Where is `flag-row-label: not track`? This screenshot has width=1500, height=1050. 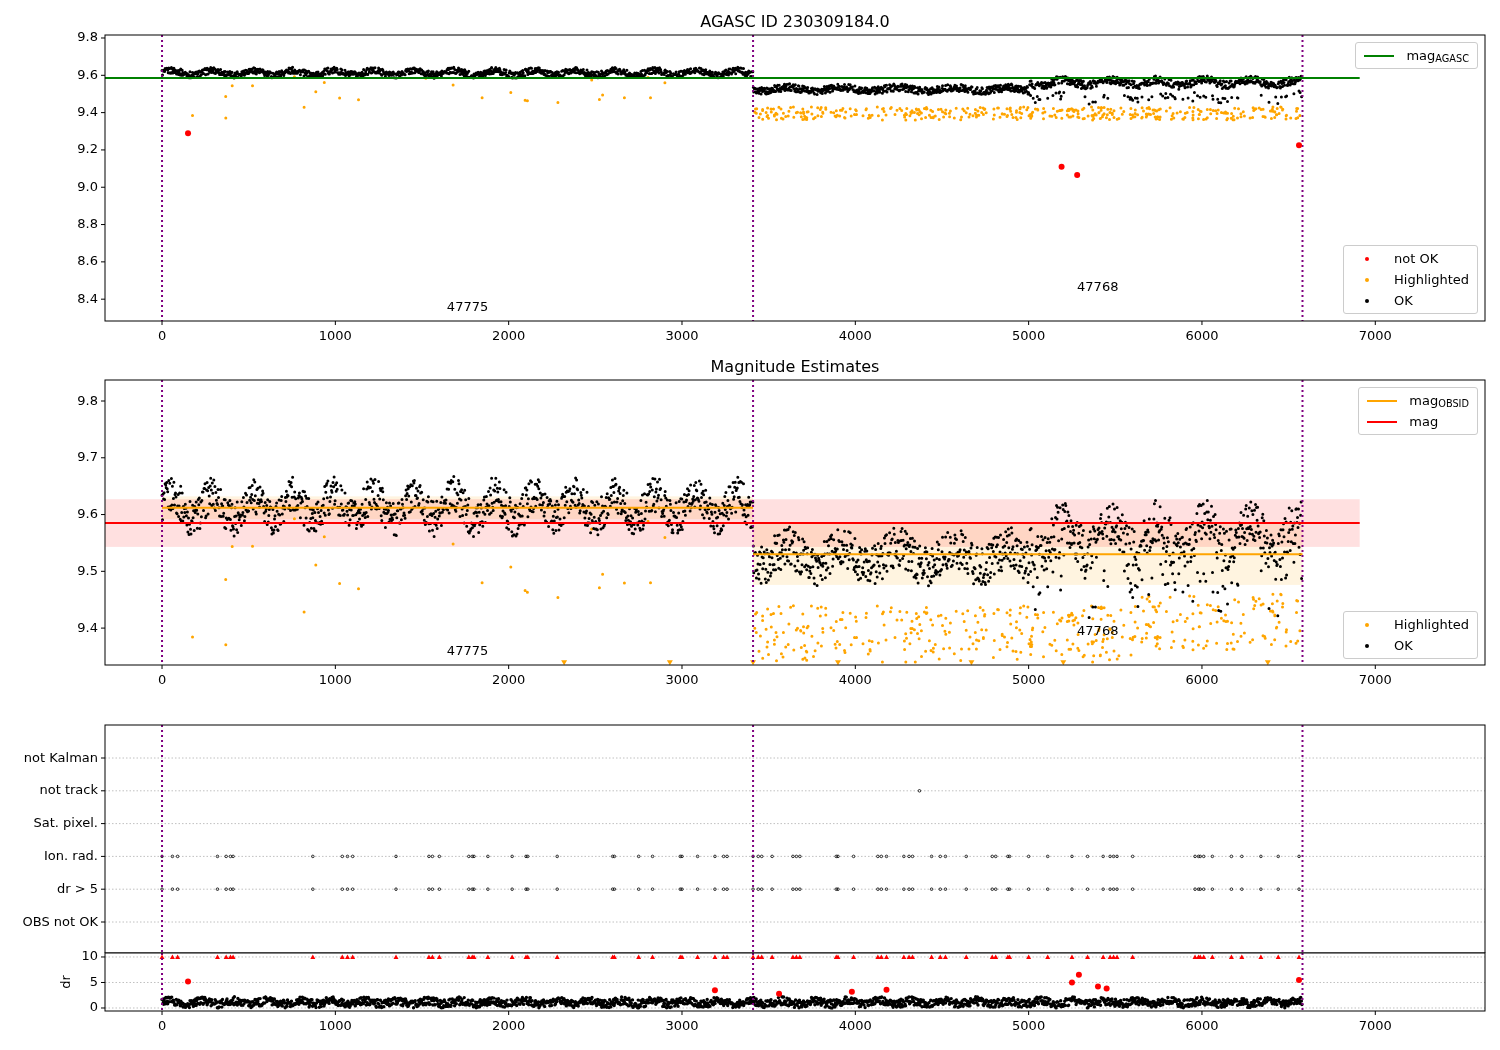
flag-row-label: not track is located at coordinates (68, 790).